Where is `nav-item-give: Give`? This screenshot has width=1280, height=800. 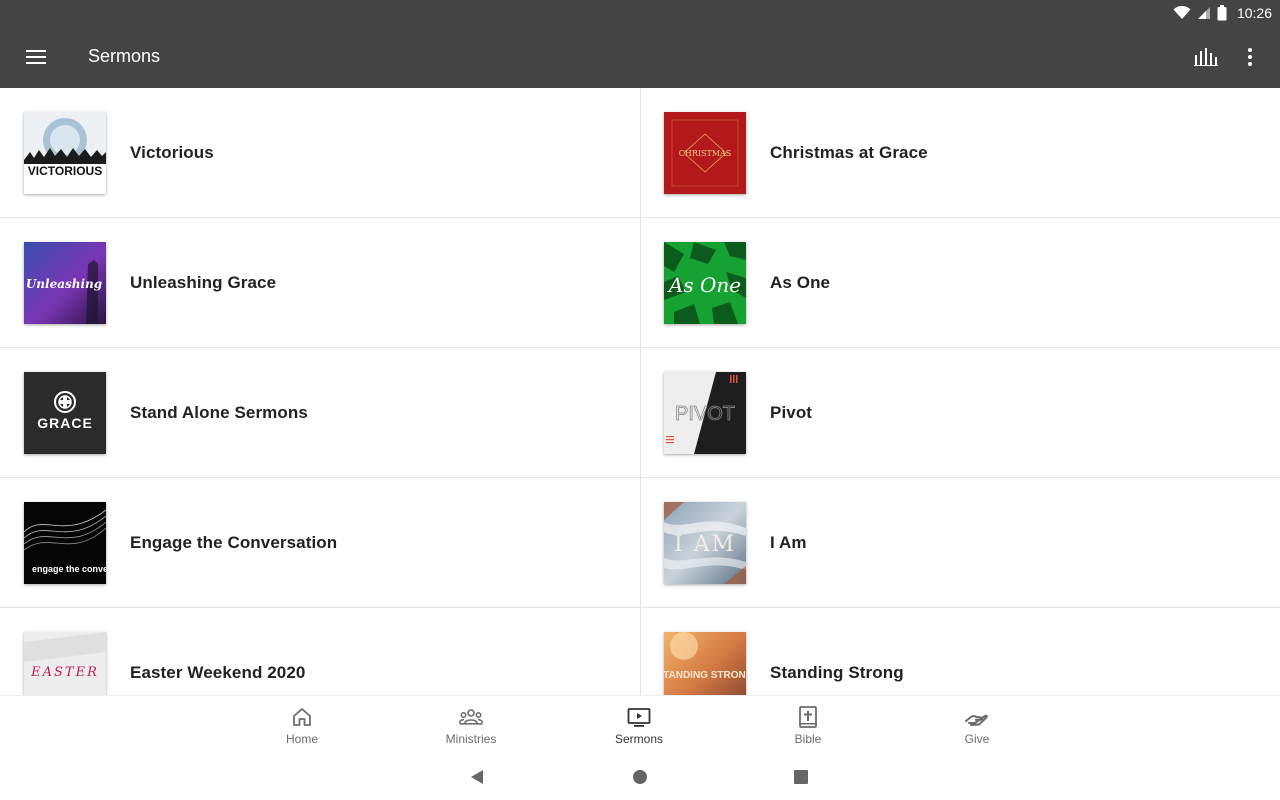 nav-item-give: Give is located at coordinates (977, 725).